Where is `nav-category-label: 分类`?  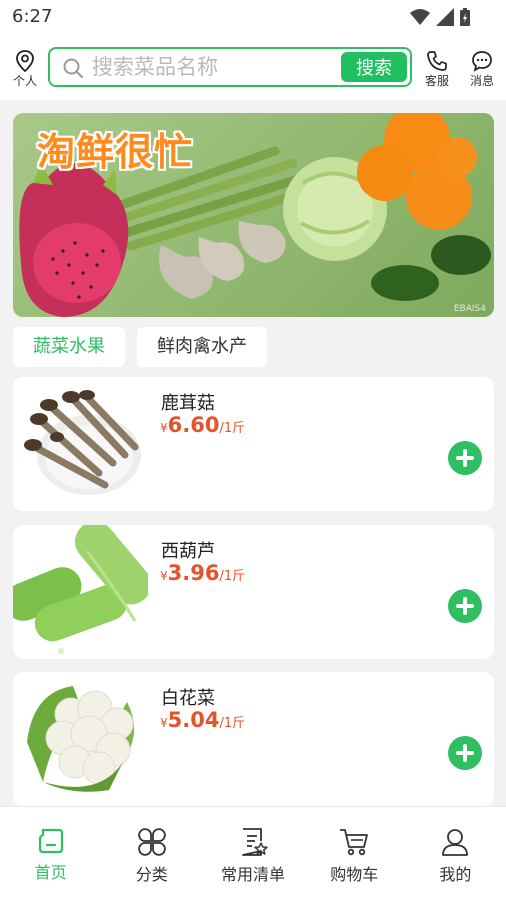 nav-category-label: 分类 is located at coordinates (151, 874).